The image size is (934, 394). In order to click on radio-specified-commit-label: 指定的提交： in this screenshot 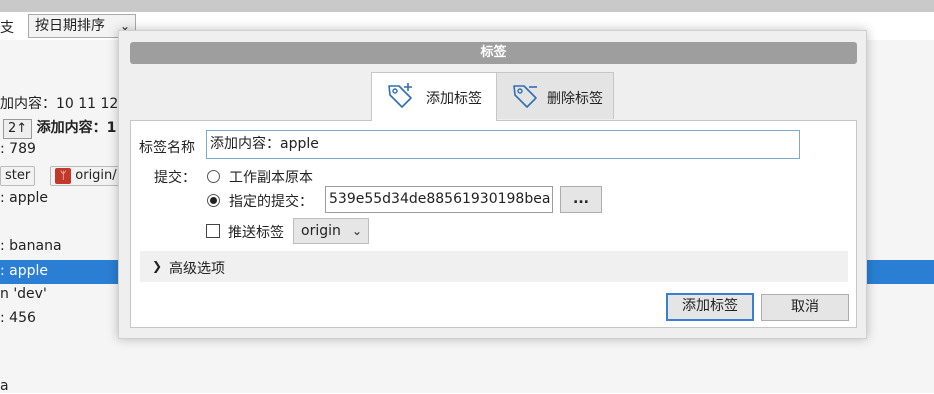, I will do `click(271, 201)`.